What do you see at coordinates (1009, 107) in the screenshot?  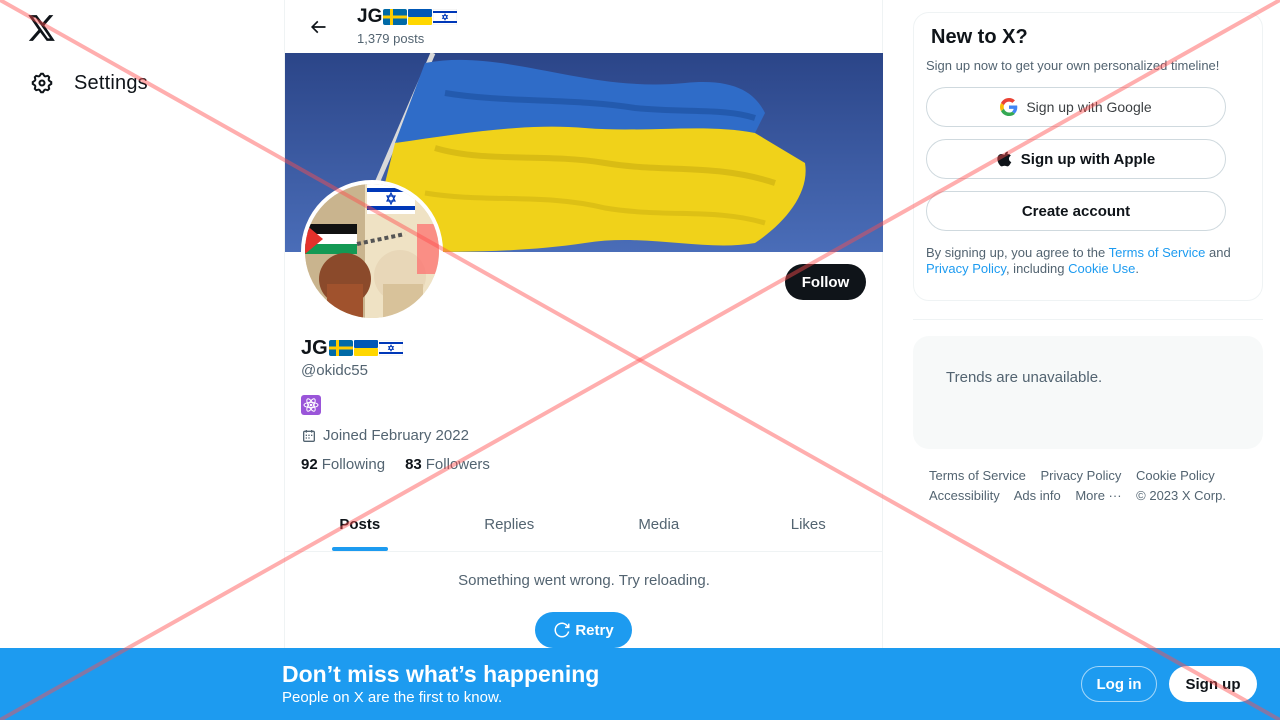 I see `google-icon` at bounding box center [1009, 107].